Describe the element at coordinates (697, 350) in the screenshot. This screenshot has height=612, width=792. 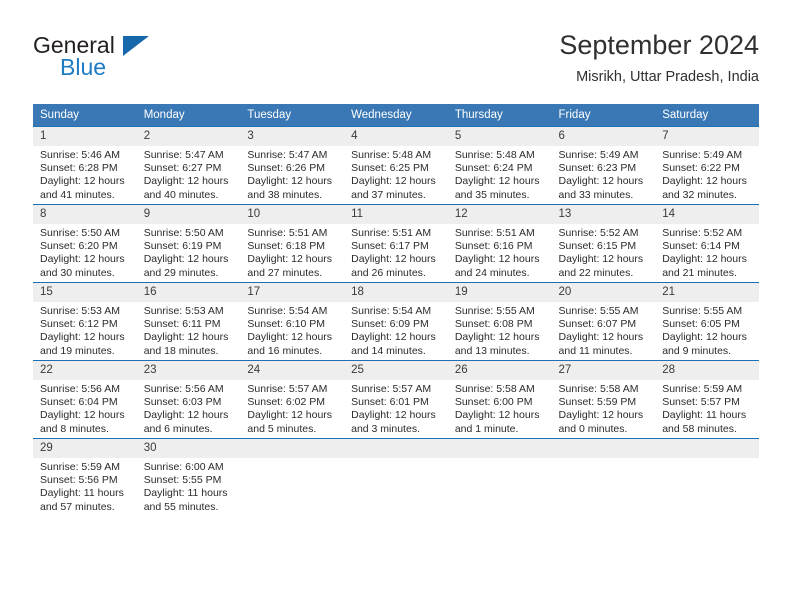
I see `daylight-text-line2: and 9 minutes.` at that location.